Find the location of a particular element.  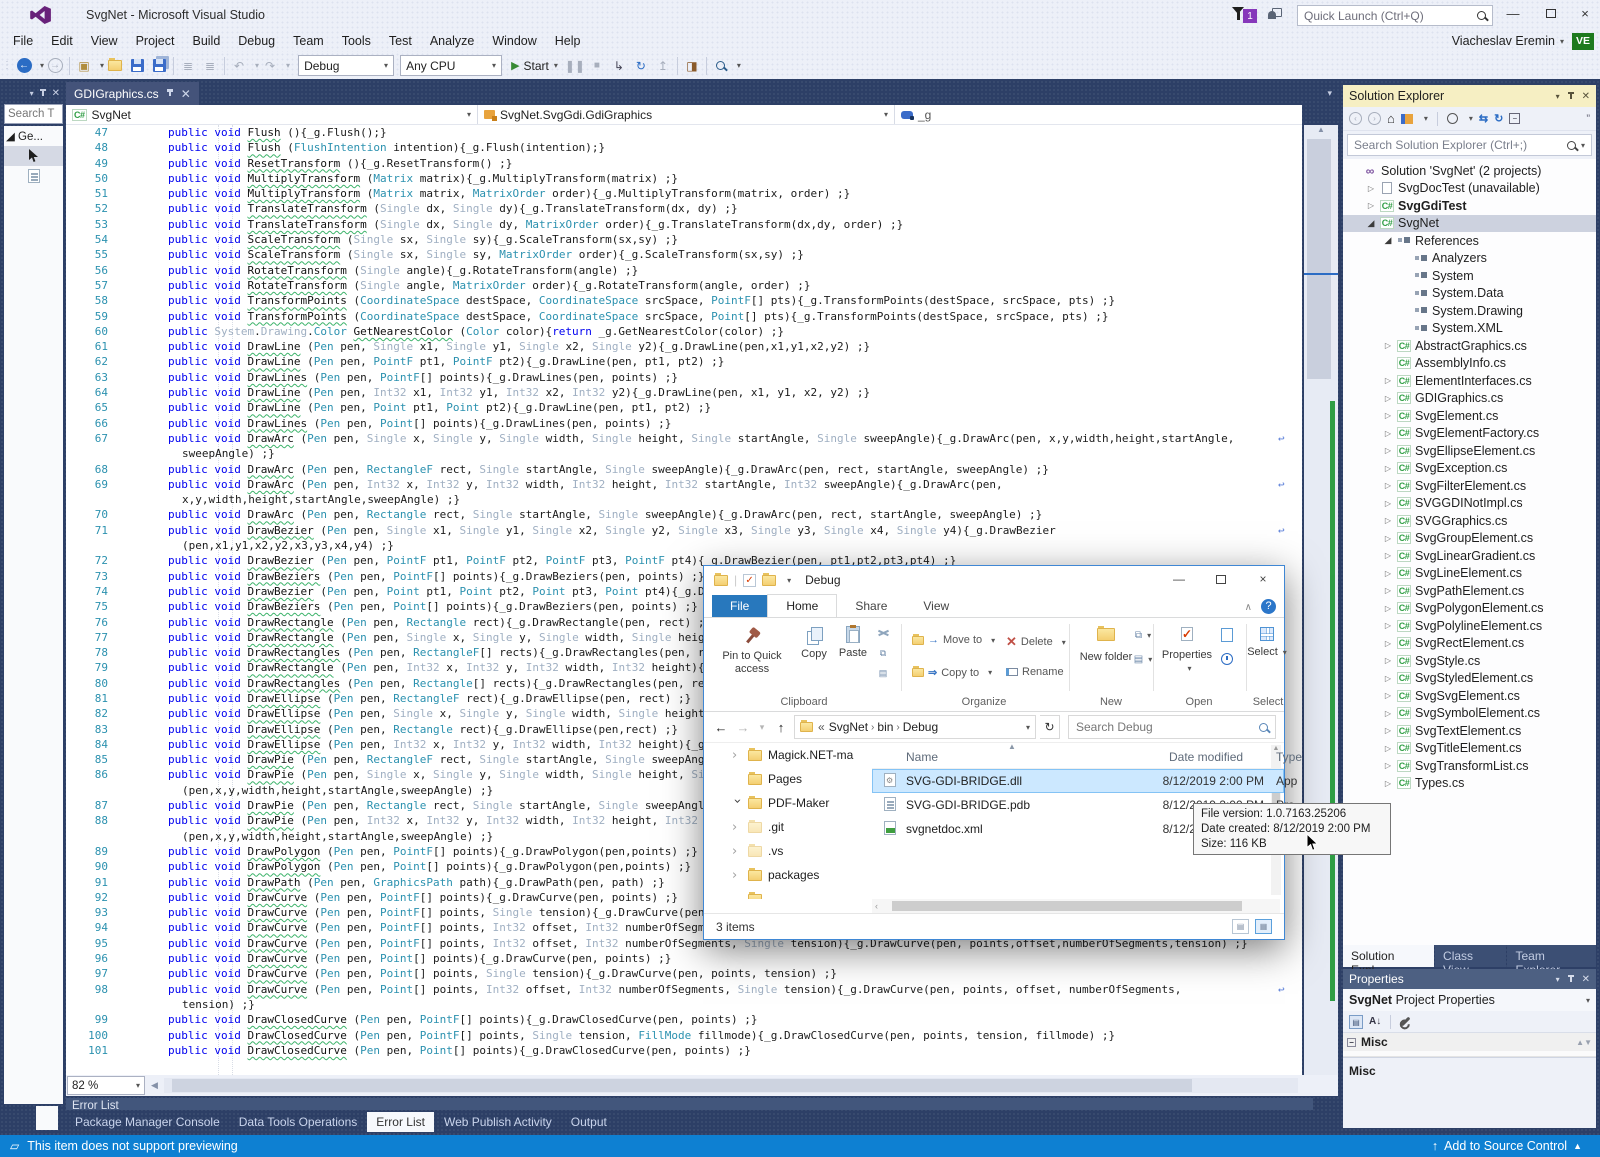

help-icon: ? is located at coordinates (1268, 606).